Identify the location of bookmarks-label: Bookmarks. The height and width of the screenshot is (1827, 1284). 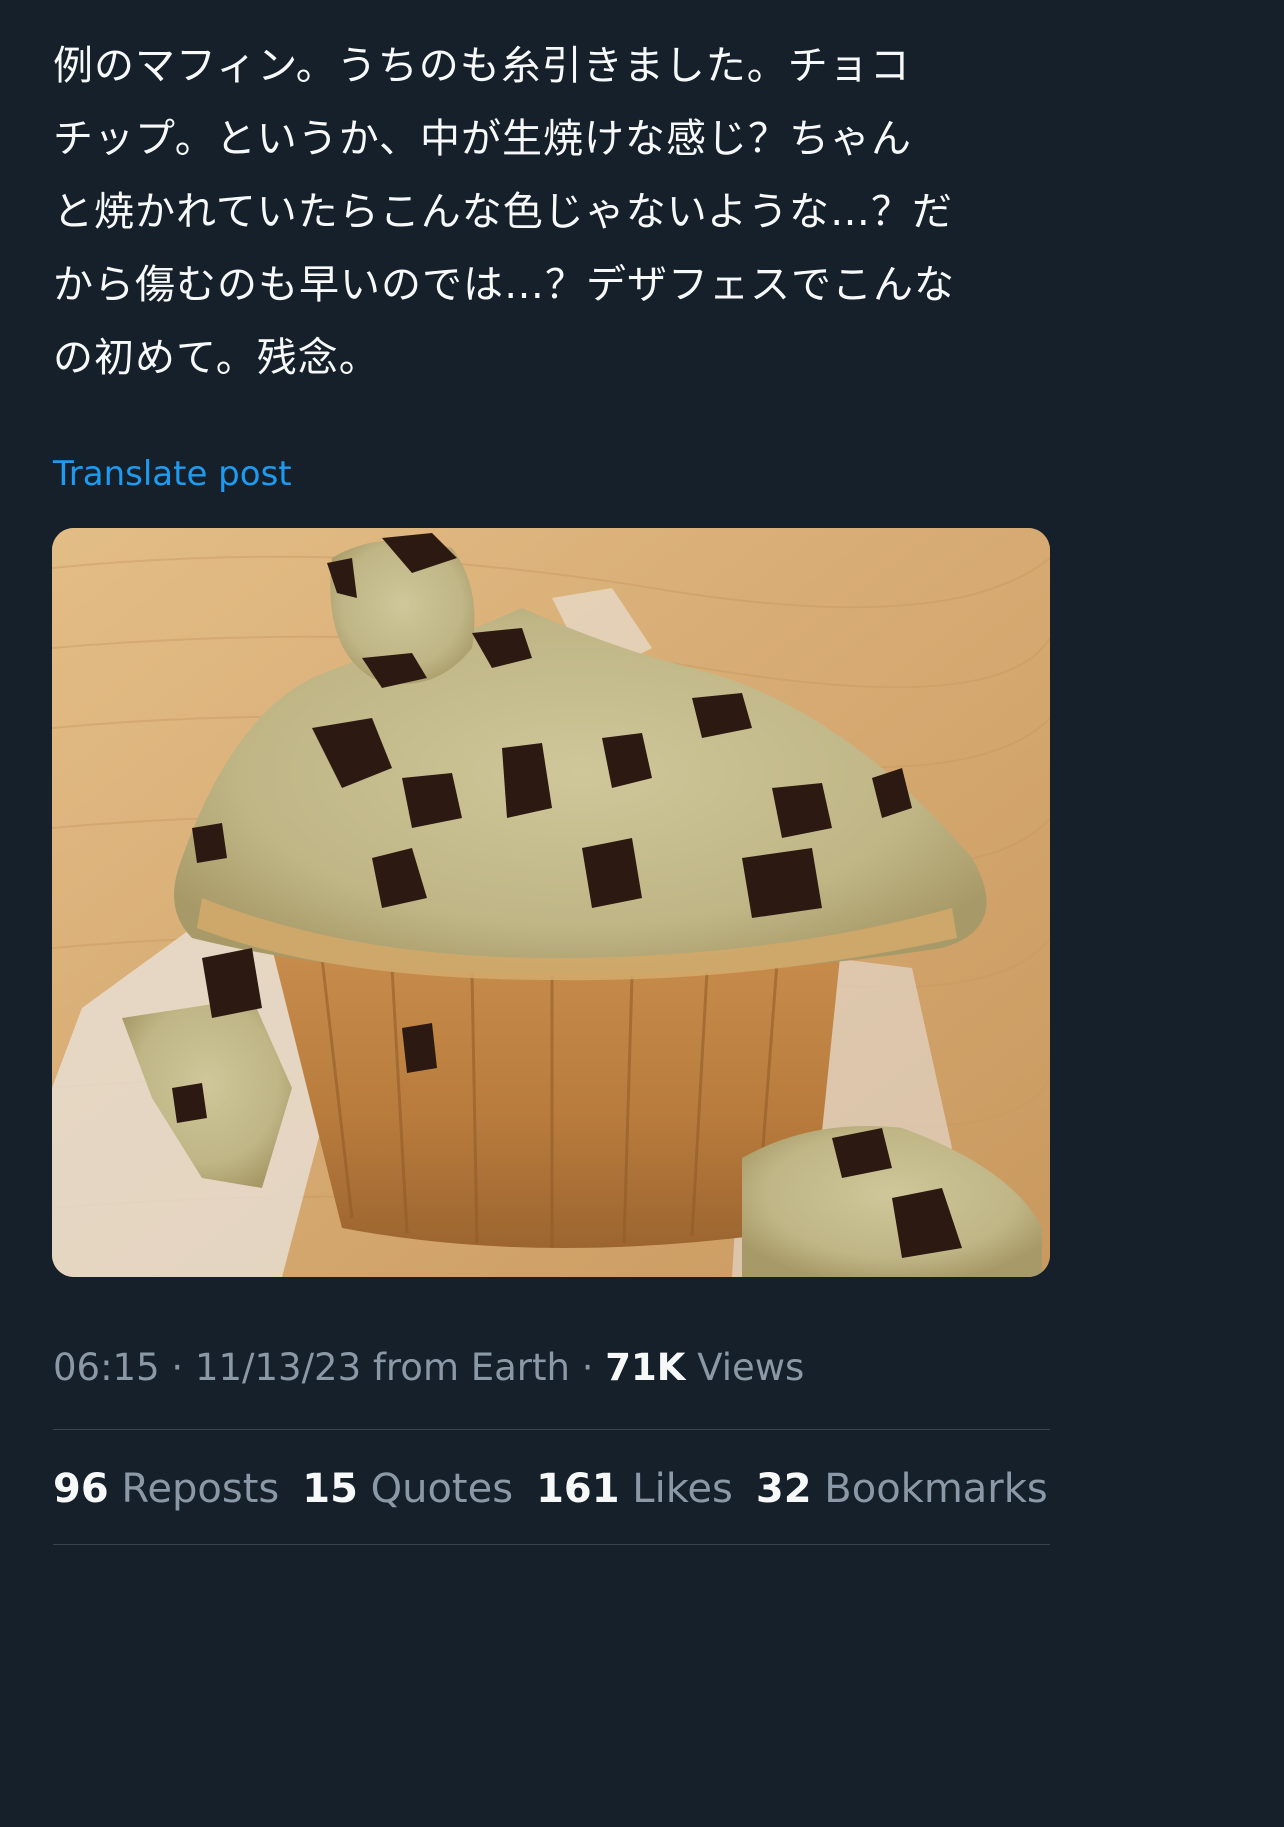
(936, 1489).